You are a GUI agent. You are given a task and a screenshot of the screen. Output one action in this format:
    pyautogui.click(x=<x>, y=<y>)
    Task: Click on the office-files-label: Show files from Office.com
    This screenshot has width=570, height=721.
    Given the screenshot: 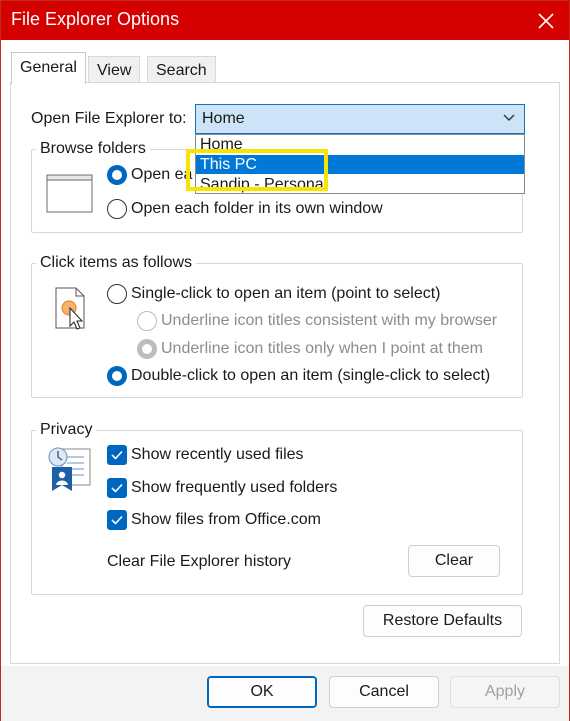 What is the action you would take?
    pyautogui.click(x=226, y=519)
    